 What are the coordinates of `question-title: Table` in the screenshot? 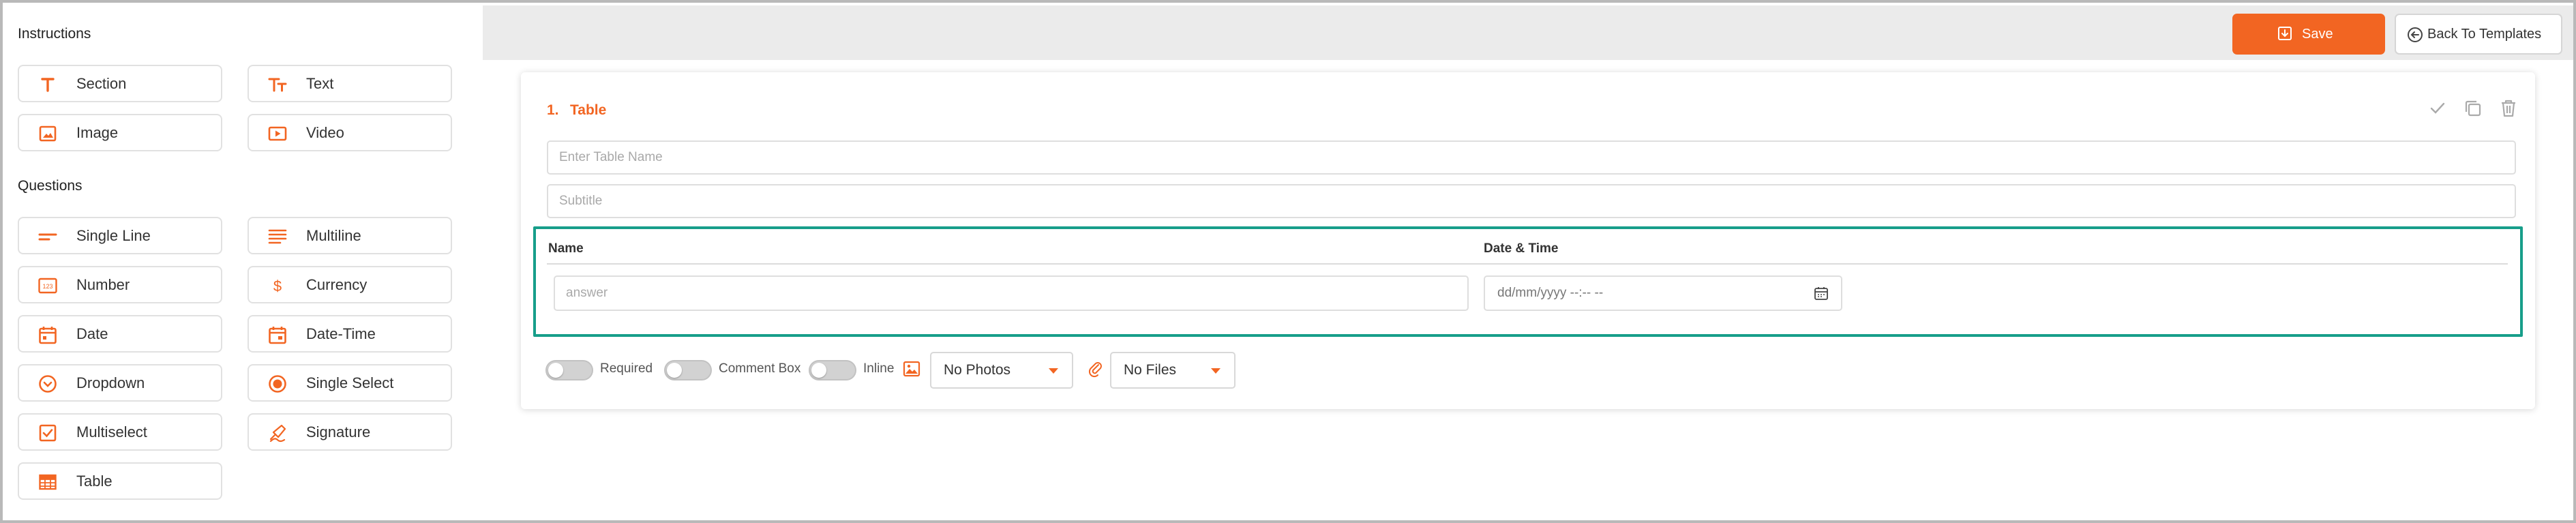 It's located at (588, 110).